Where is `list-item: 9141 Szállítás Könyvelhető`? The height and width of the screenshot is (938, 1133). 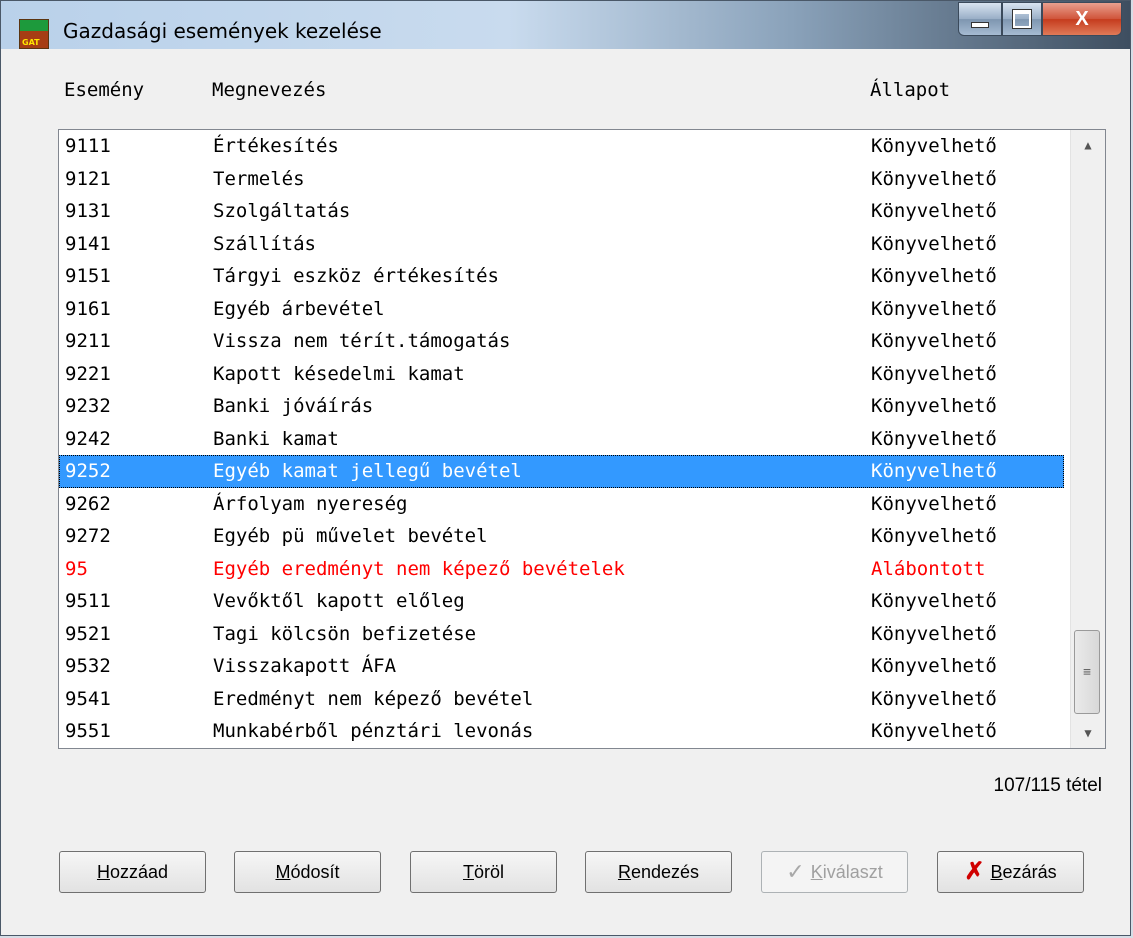
list-item: 9141 Szállítás Könyvelhető is located at coordinates (561, 244).